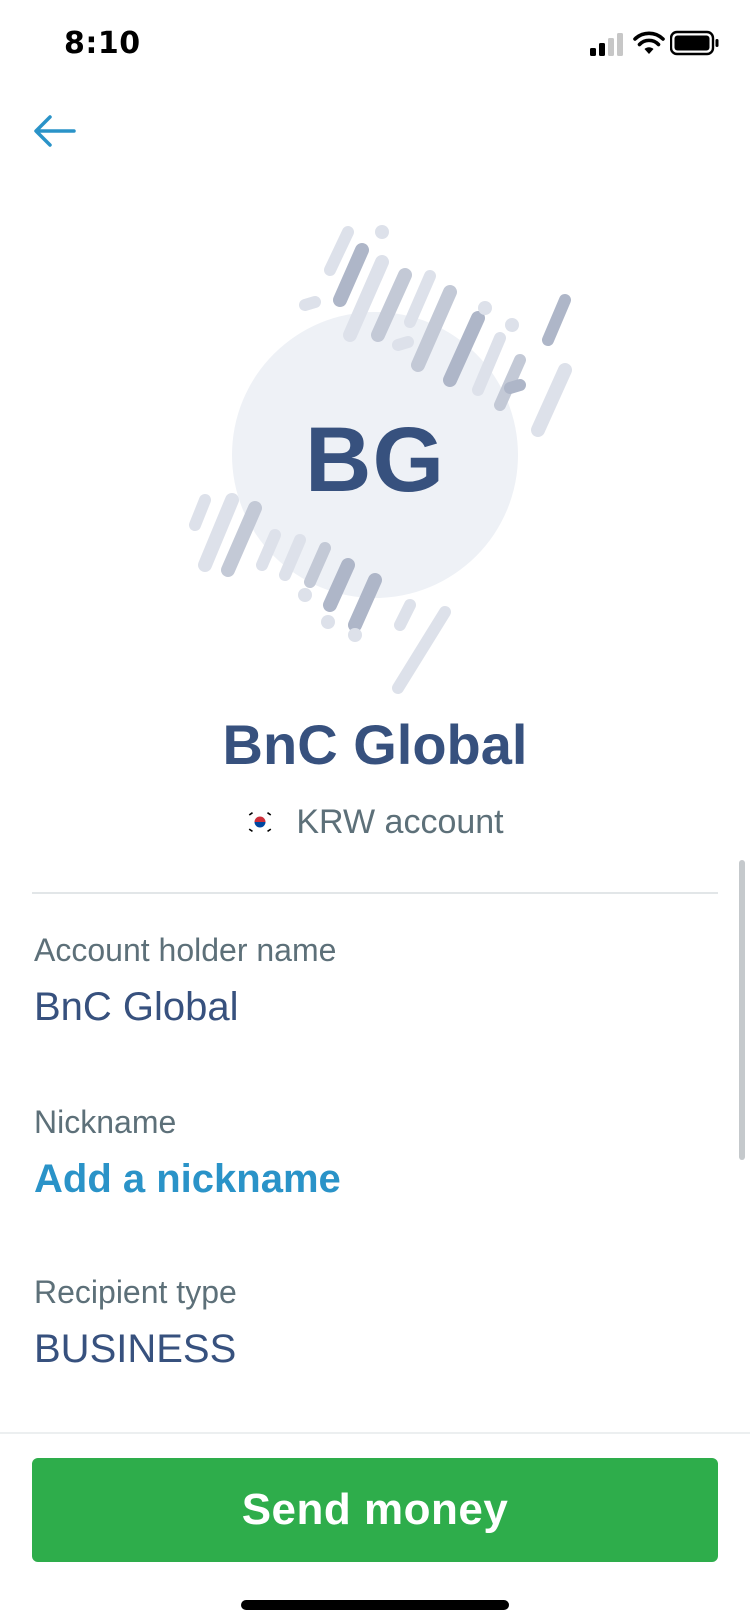 This screenshot has width=750, height=1624. What do you see at coordinates (135, 1292) in the screenshot?
I see `recipient-type-label: Recipient type` at bounding box center [135, 1292].